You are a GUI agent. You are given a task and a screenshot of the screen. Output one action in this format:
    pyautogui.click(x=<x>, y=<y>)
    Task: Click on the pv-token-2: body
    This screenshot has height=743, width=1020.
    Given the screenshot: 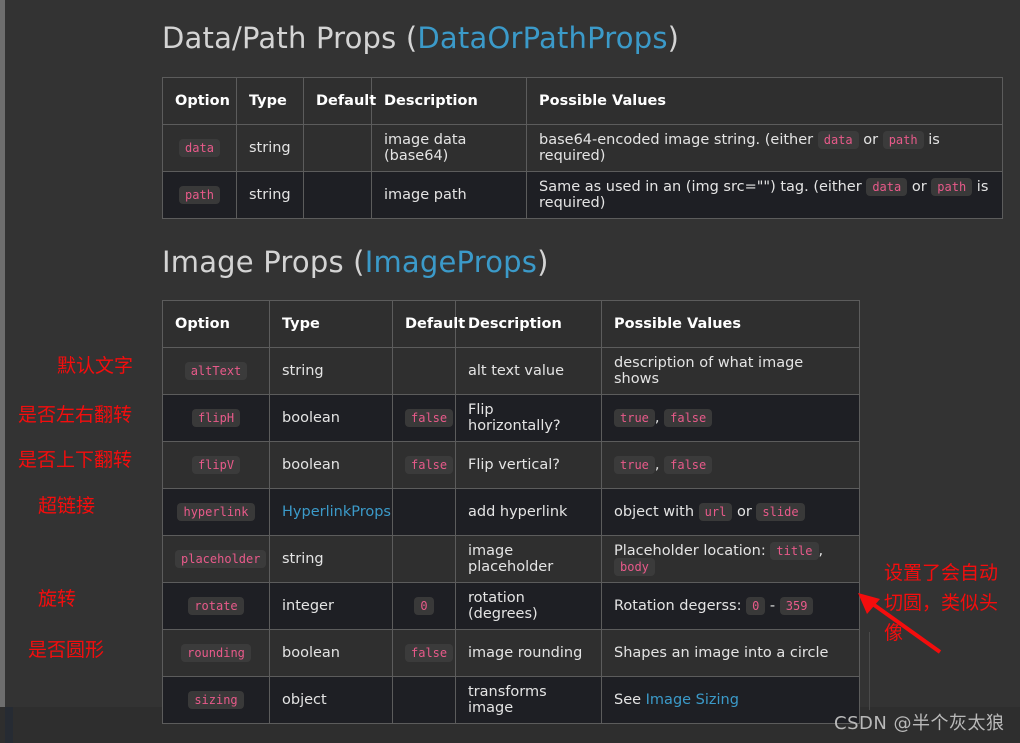 What is the action you would take?
    pyautogui.click(x=634, y=567)
    